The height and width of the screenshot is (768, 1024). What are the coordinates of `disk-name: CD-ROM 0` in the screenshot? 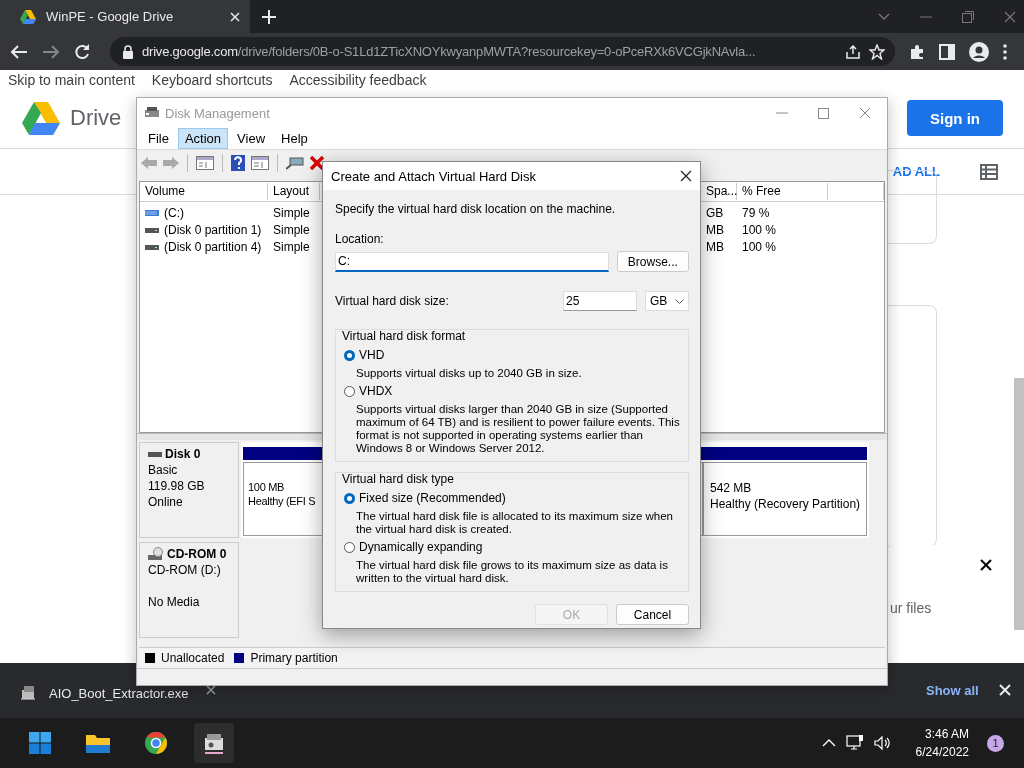 It's located at (197, 554).